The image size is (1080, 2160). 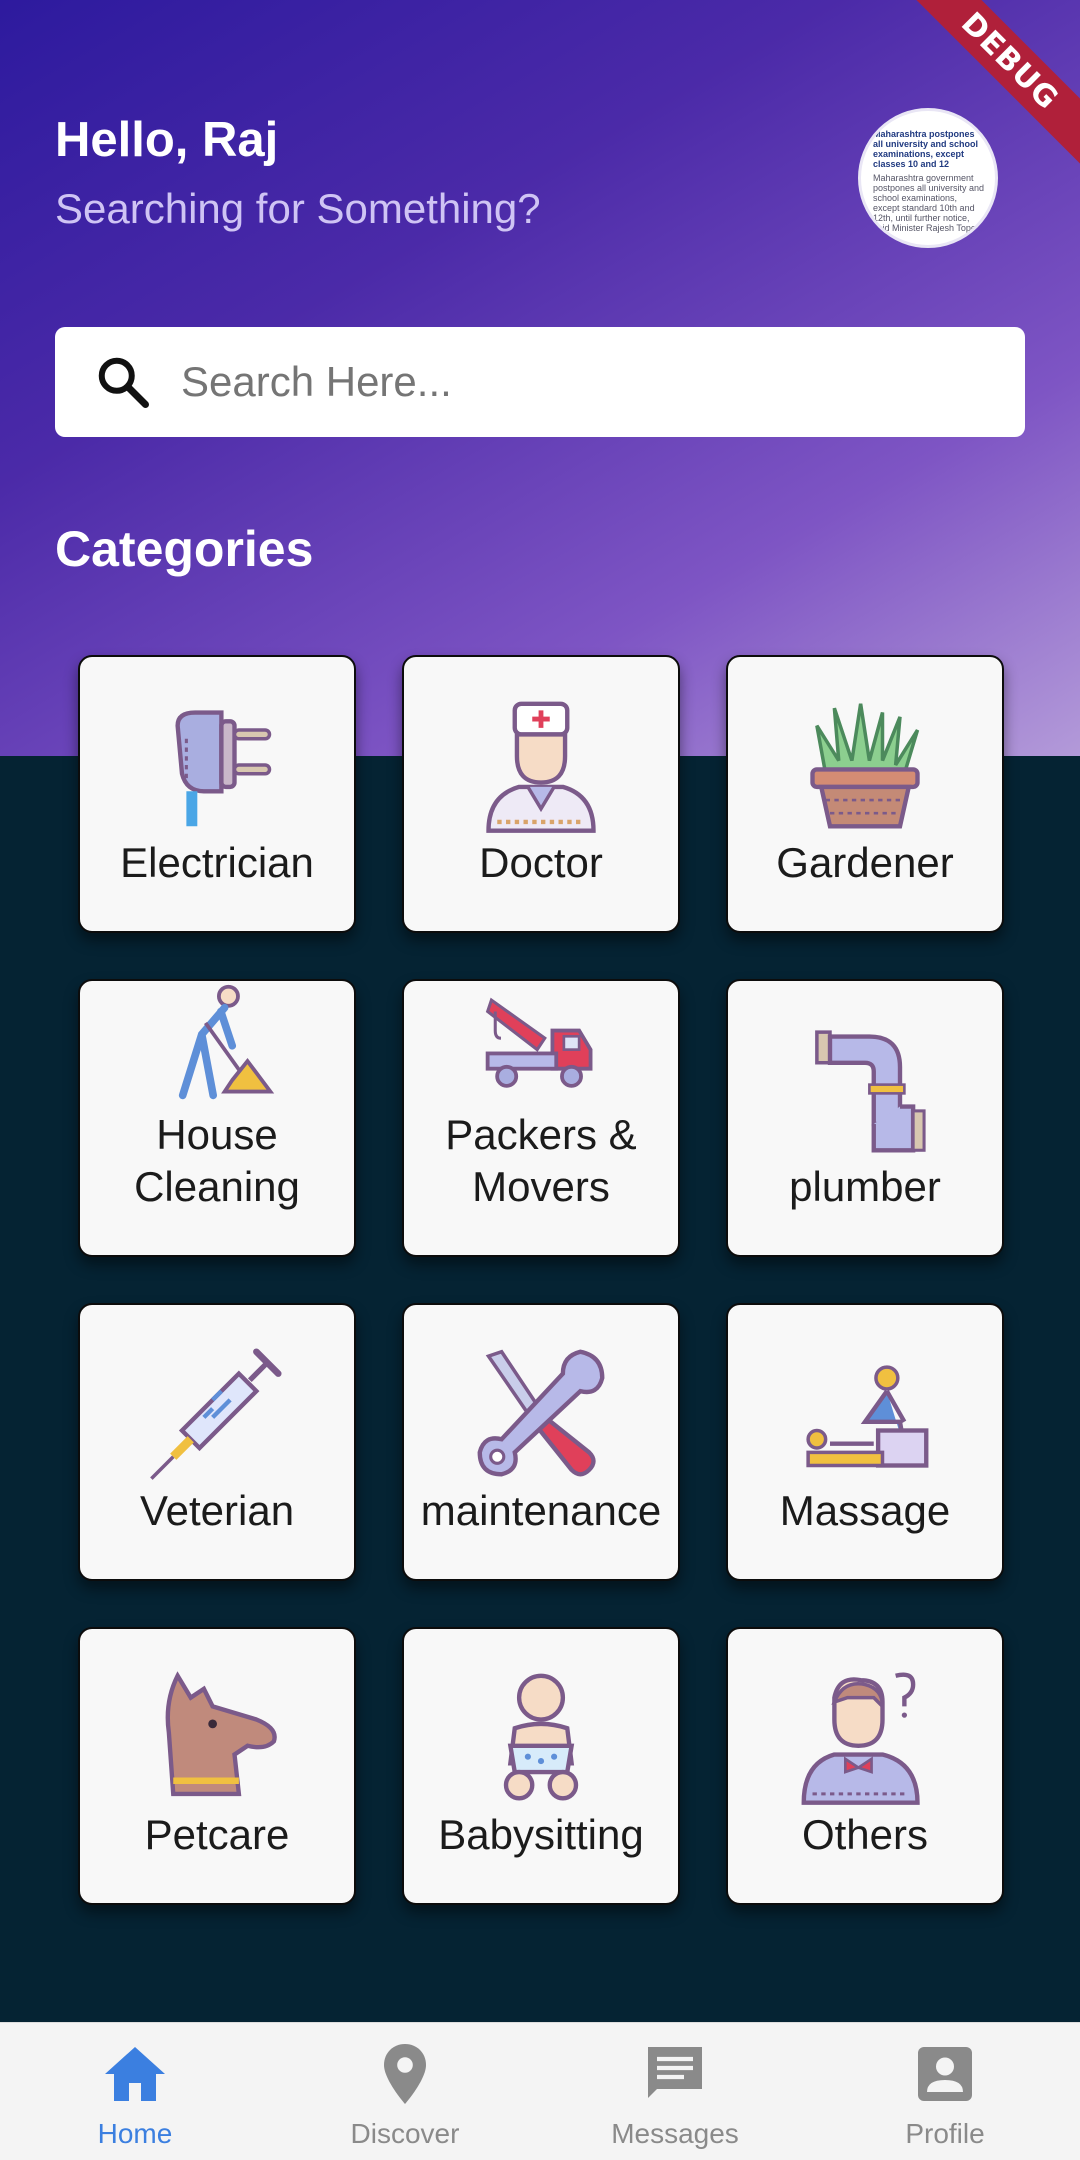 What do you see at coordinates (541, 1834) in the screenshot?
I see `category-label: Babysitting` at bounding box center [541, 1834].